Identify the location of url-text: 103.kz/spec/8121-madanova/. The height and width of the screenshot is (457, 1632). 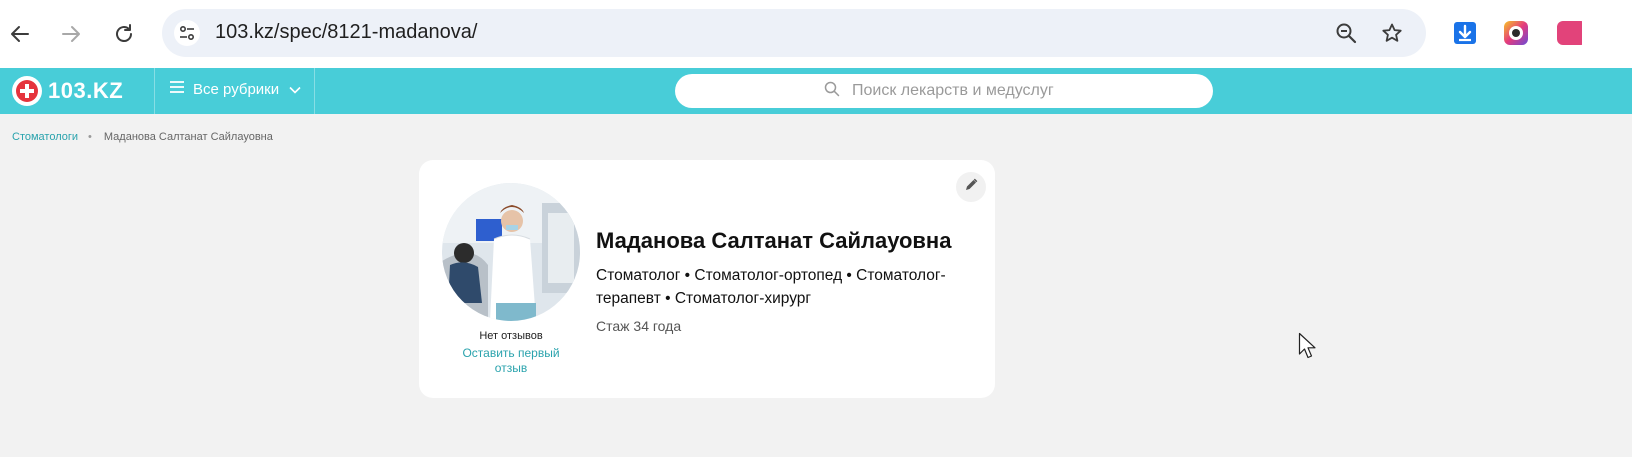
(346, 32).